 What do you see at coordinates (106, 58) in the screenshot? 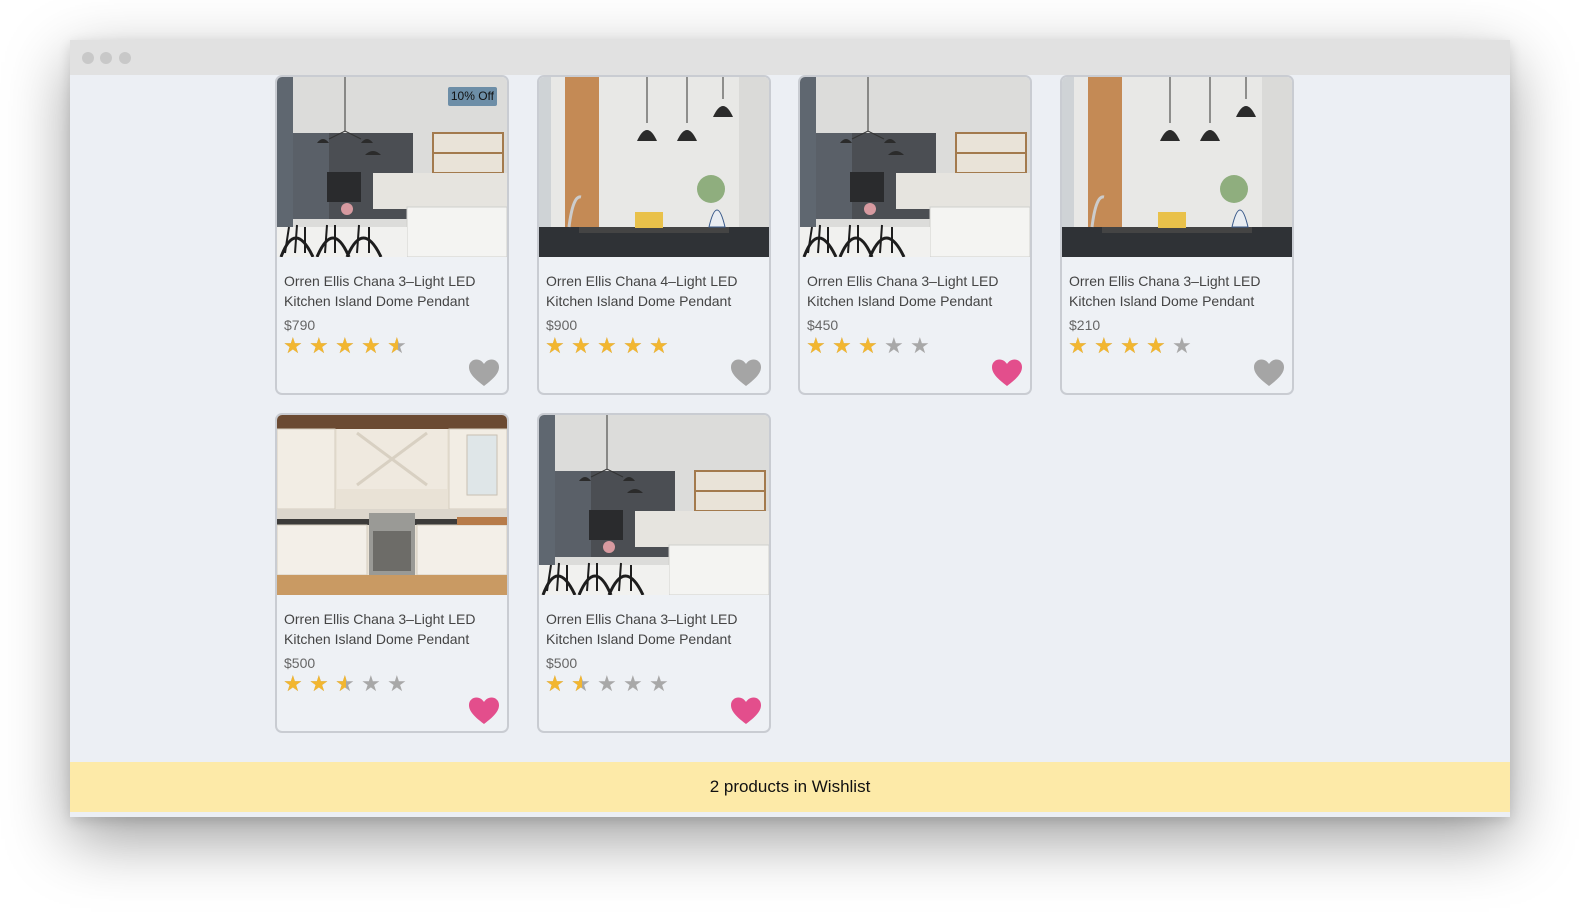
I see `window-minimize-dot` at bounding box center [106, 58].